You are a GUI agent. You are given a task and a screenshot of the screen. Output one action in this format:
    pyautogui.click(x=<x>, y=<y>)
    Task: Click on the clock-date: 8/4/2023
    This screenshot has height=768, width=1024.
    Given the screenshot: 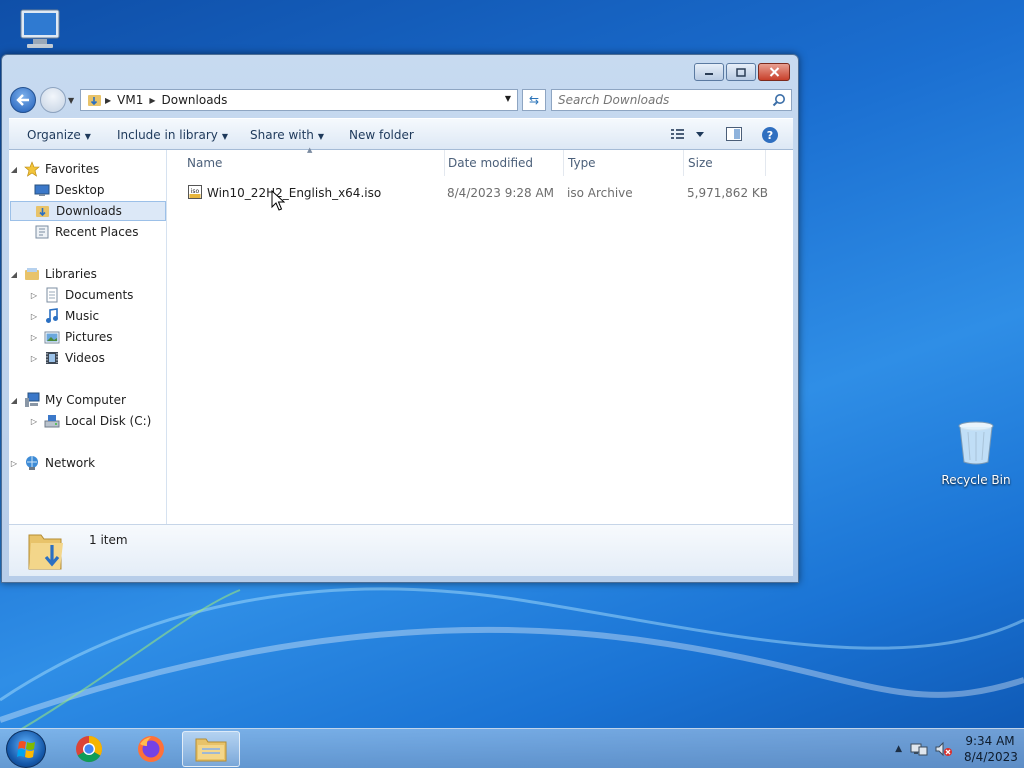 What is the action you would take?
    pyautogui.click(x=991, y=757)
    